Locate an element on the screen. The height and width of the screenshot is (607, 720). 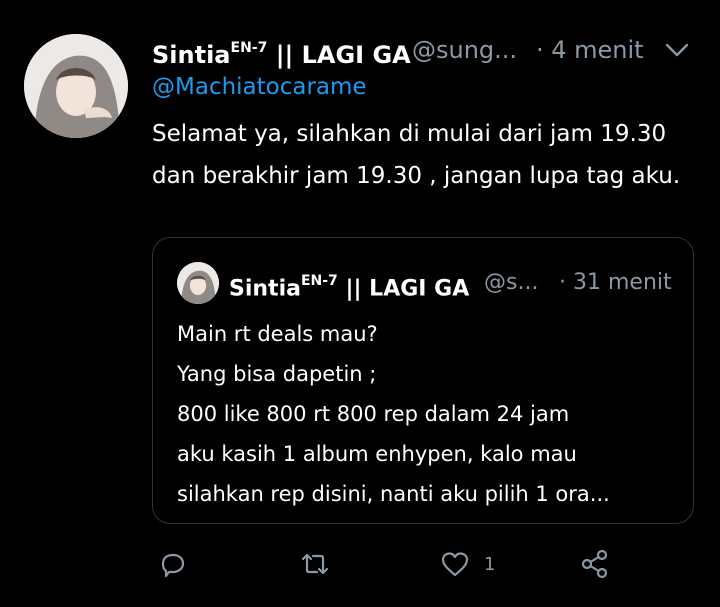
quoted-line: aku kasih 1 album enhypen, kalo mau is located at coordinates (377, 454).